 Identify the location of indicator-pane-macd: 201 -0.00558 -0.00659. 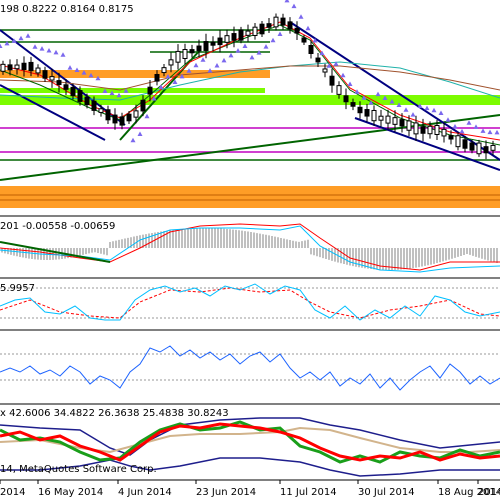
(250, 247).